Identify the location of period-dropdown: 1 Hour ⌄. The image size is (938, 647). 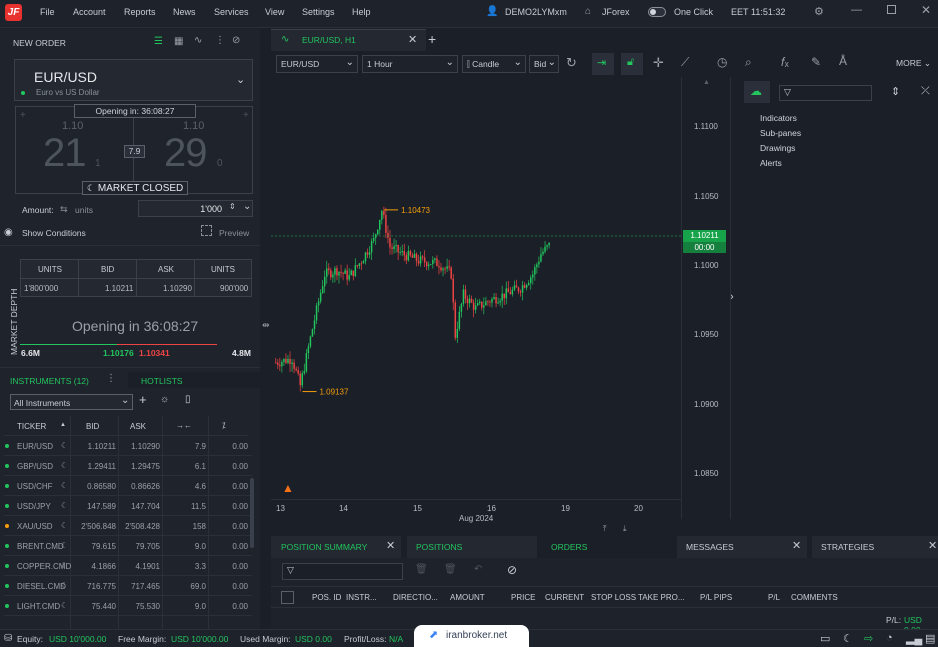
(410, 64).